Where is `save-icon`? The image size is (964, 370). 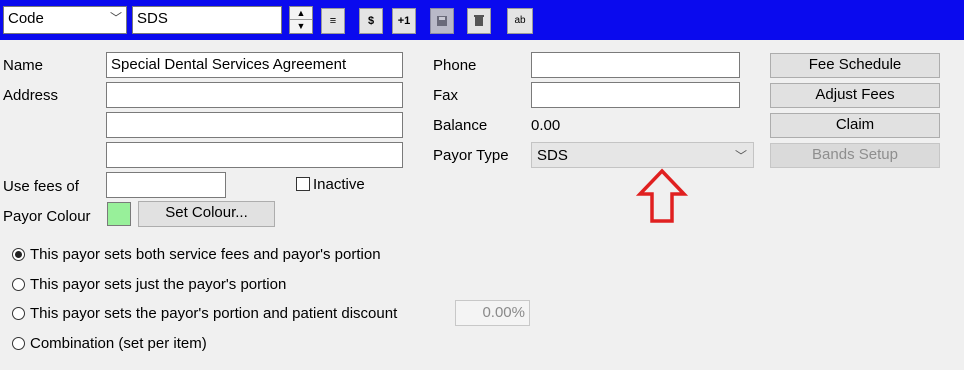 save-icon is located at coordinates (442, 21).